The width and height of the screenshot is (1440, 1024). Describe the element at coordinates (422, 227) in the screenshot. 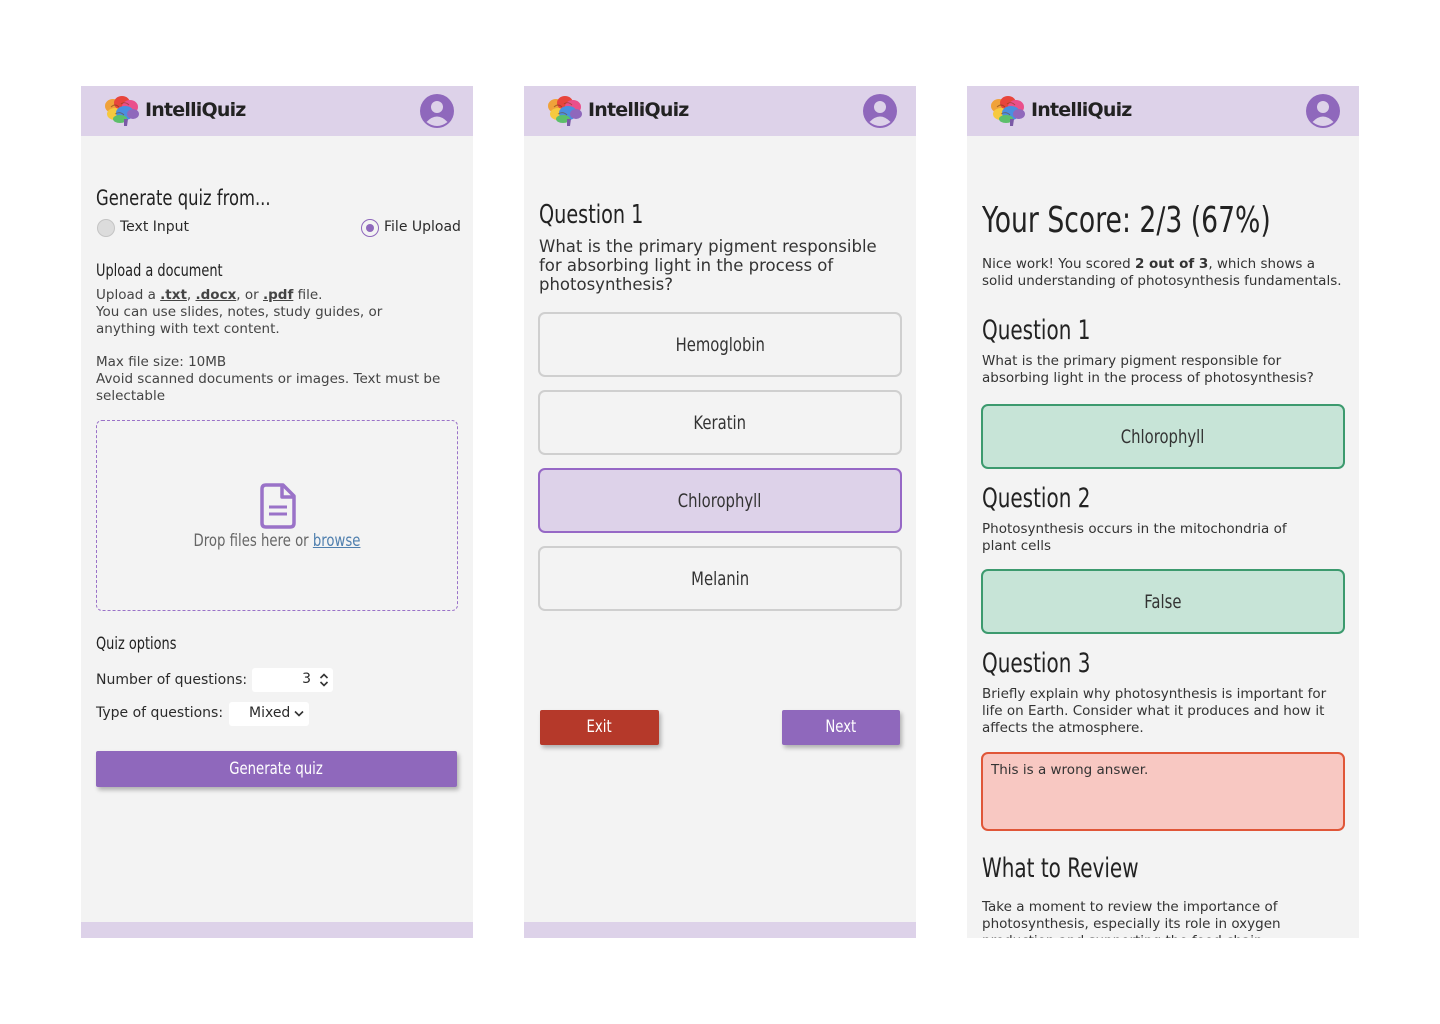

I see `radio-label: File Upload` at that location.